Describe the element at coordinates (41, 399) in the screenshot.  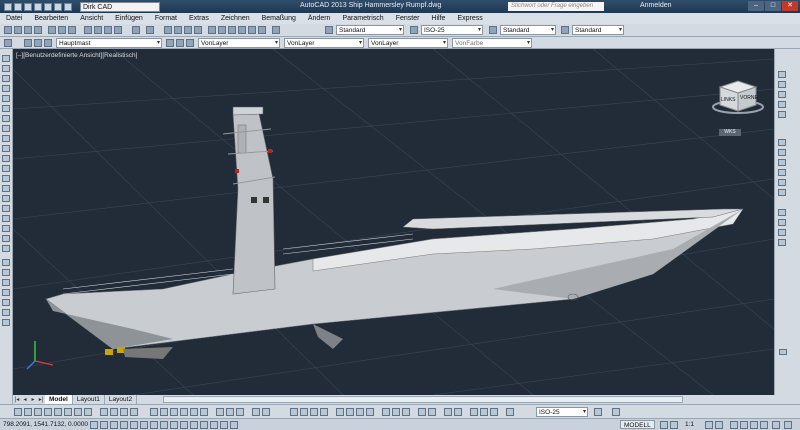
I see `last-tab-icon: ▸|` at that location.